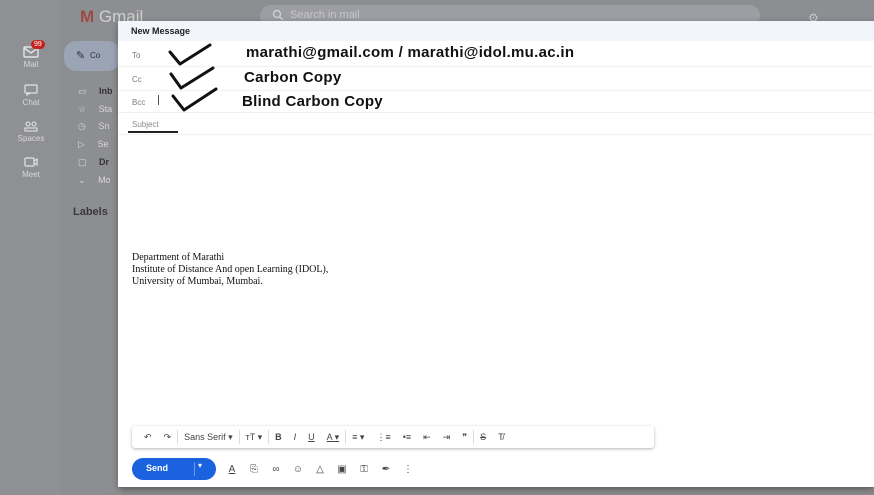 The width and height of the screenshot is (874, 495). Describe the element at coordinates (31, 174) in the screenshot. I see `rail-label: Meet` at that location.